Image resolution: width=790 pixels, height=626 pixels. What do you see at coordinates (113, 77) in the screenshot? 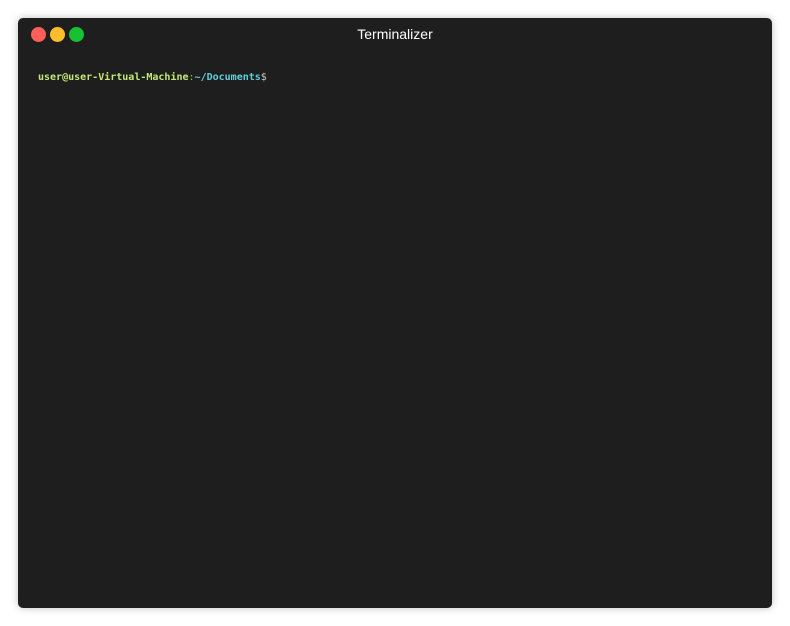
I see `prompt-user-host: user@user-Virtual-Machine` at bounding box center [113, 77].